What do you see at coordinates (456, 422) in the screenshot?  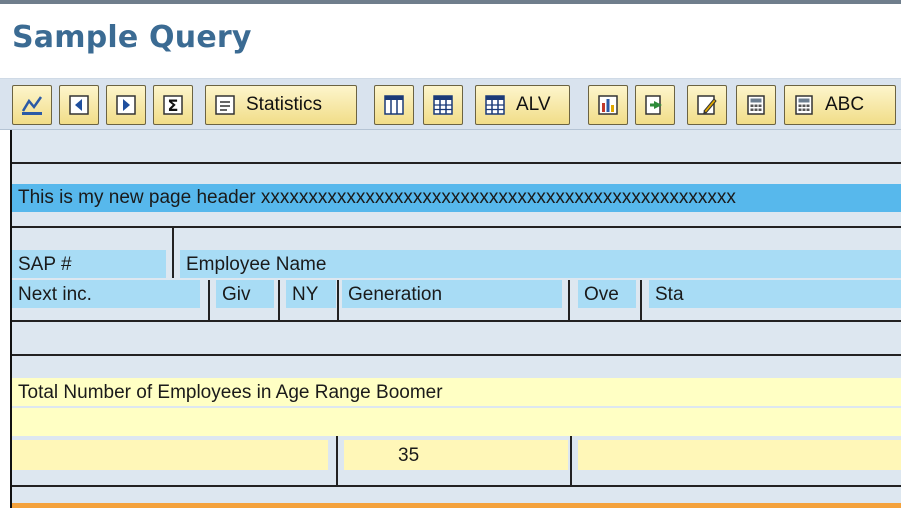 I see `group-total-spacer` at bounding box center [456, 422].